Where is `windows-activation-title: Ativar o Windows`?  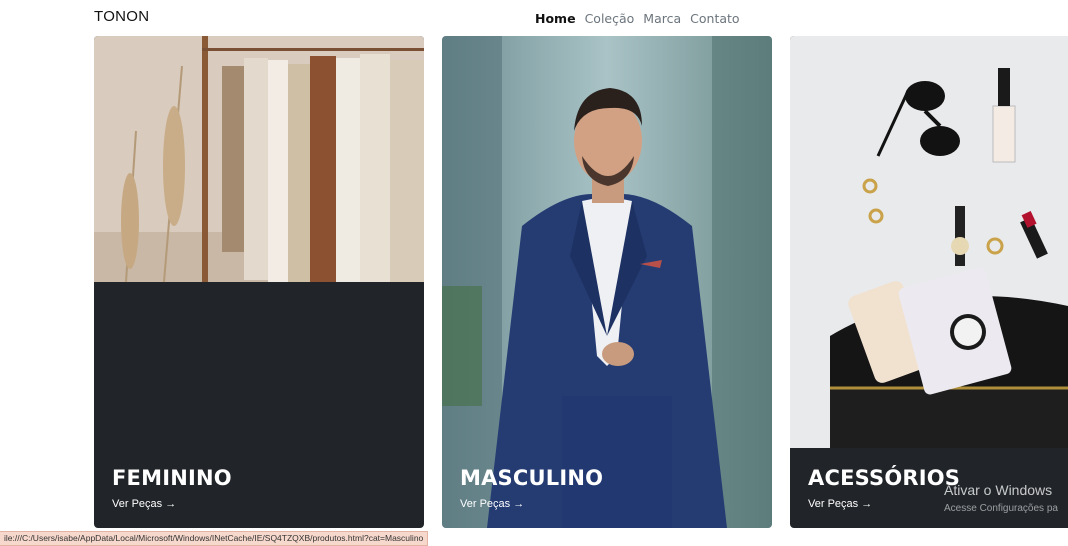 windows-activation-title: Ativar o Windows is located at coordinates (998, 490).